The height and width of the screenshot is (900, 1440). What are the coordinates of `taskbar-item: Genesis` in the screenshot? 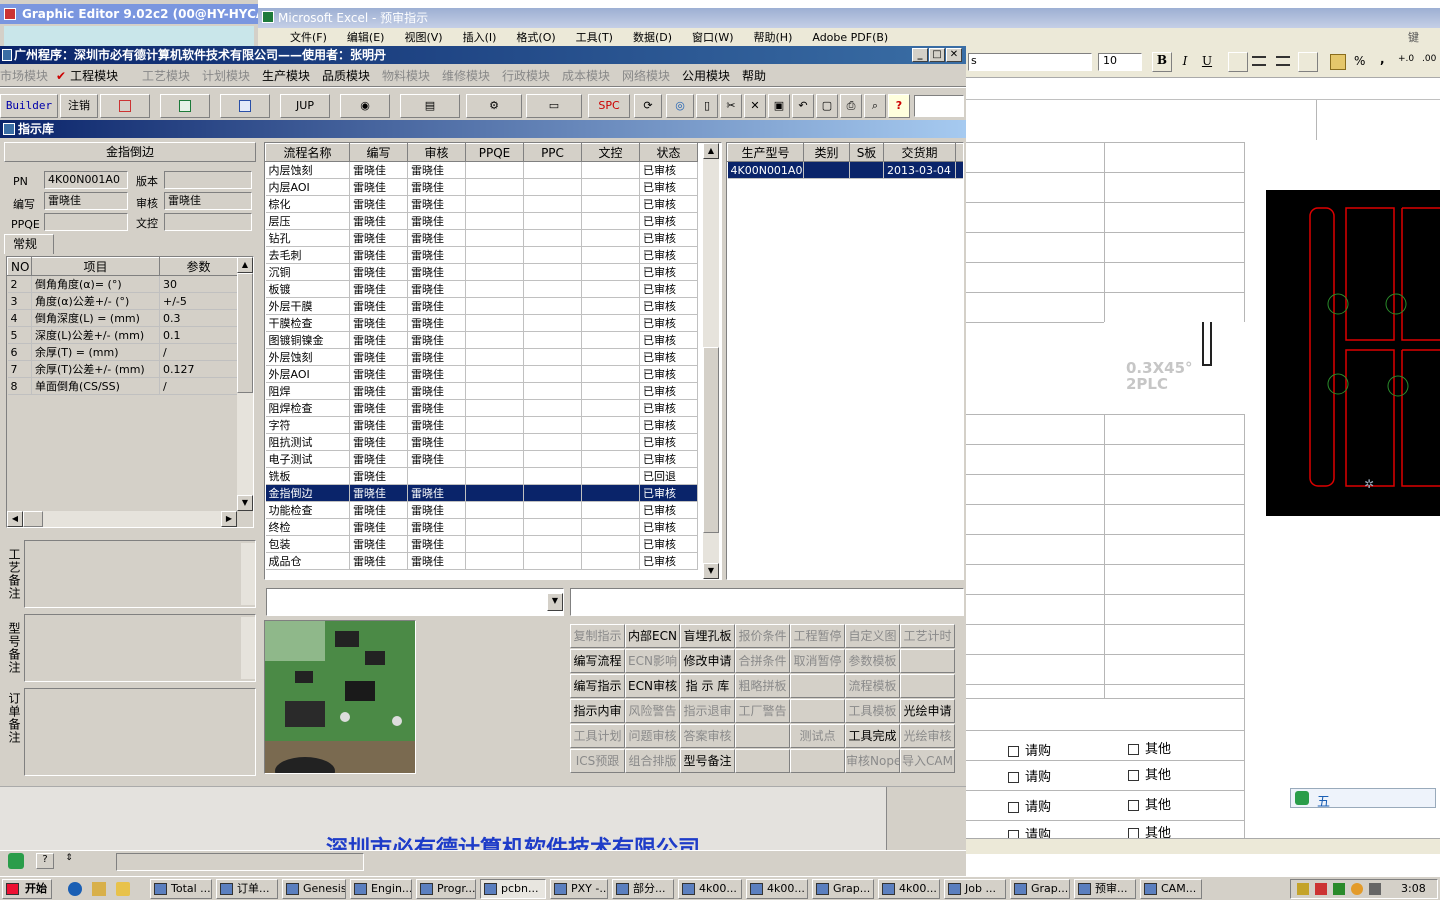 It's located at (314, 889).